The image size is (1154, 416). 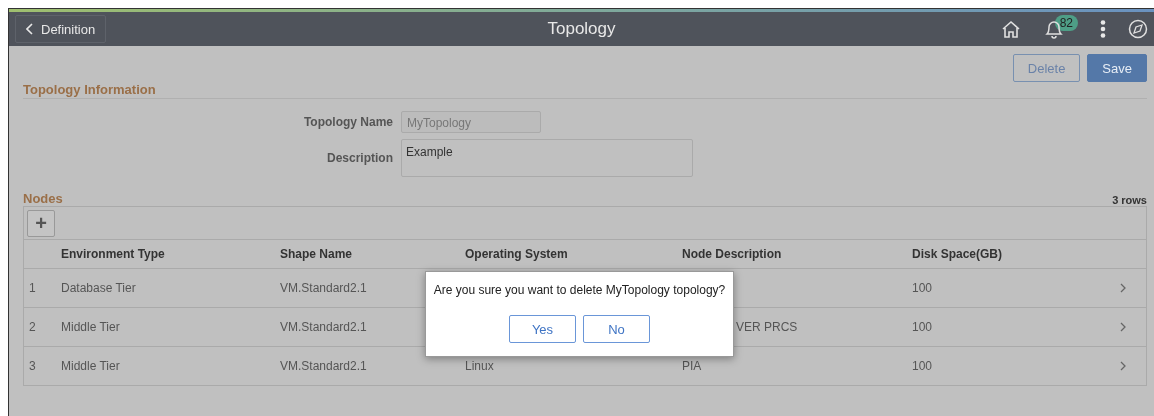 What do you see at coordinates (547, 158) in the screenshot?
I see `description-field: Example` at bounding box center [547, 158].